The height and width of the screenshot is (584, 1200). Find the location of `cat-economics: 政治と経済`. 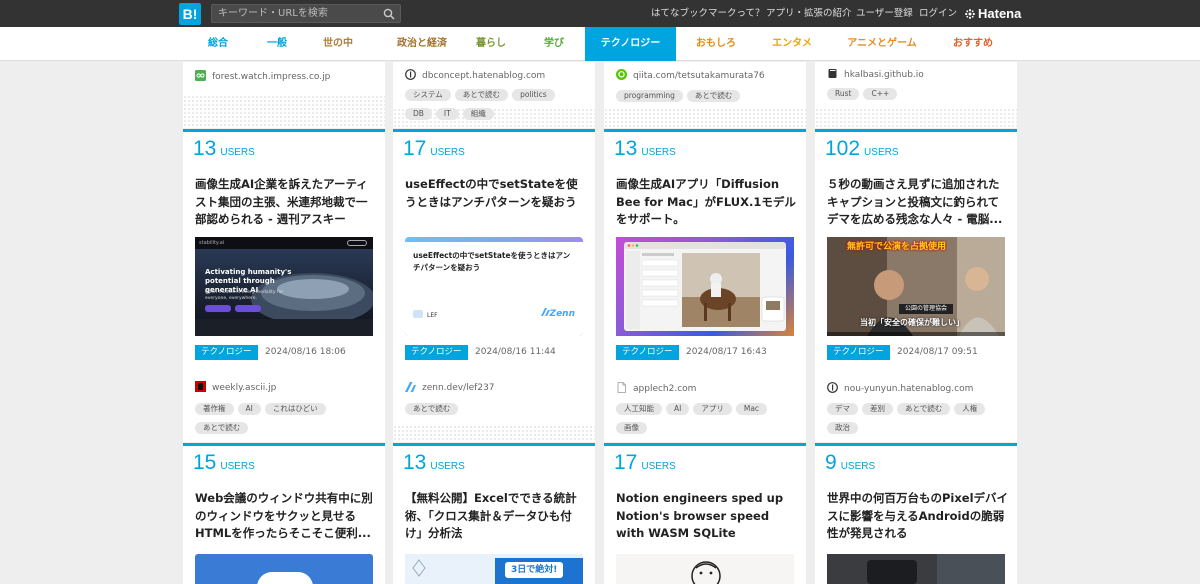

cat-economics: 政治と経済 is located at coordinates (422, 44).